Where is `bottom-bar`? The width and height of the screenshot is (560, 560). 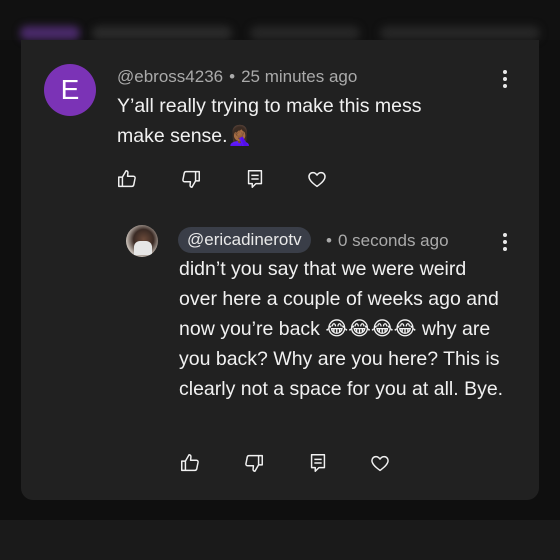 bottom-bar is located at coordinates (280, 540).